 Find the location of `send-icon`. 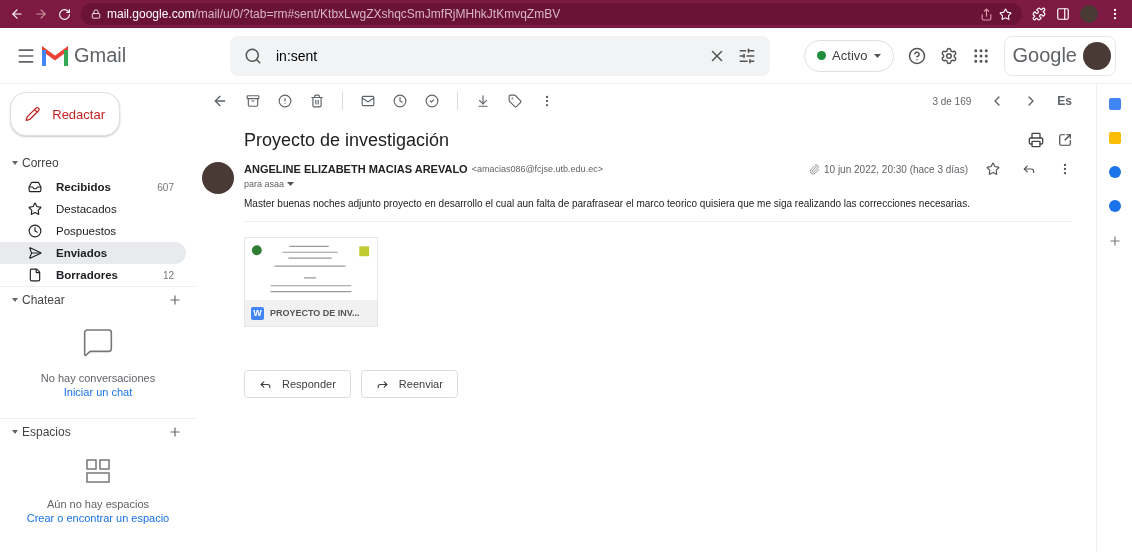

send-icon is located at coordinates (35, 253).